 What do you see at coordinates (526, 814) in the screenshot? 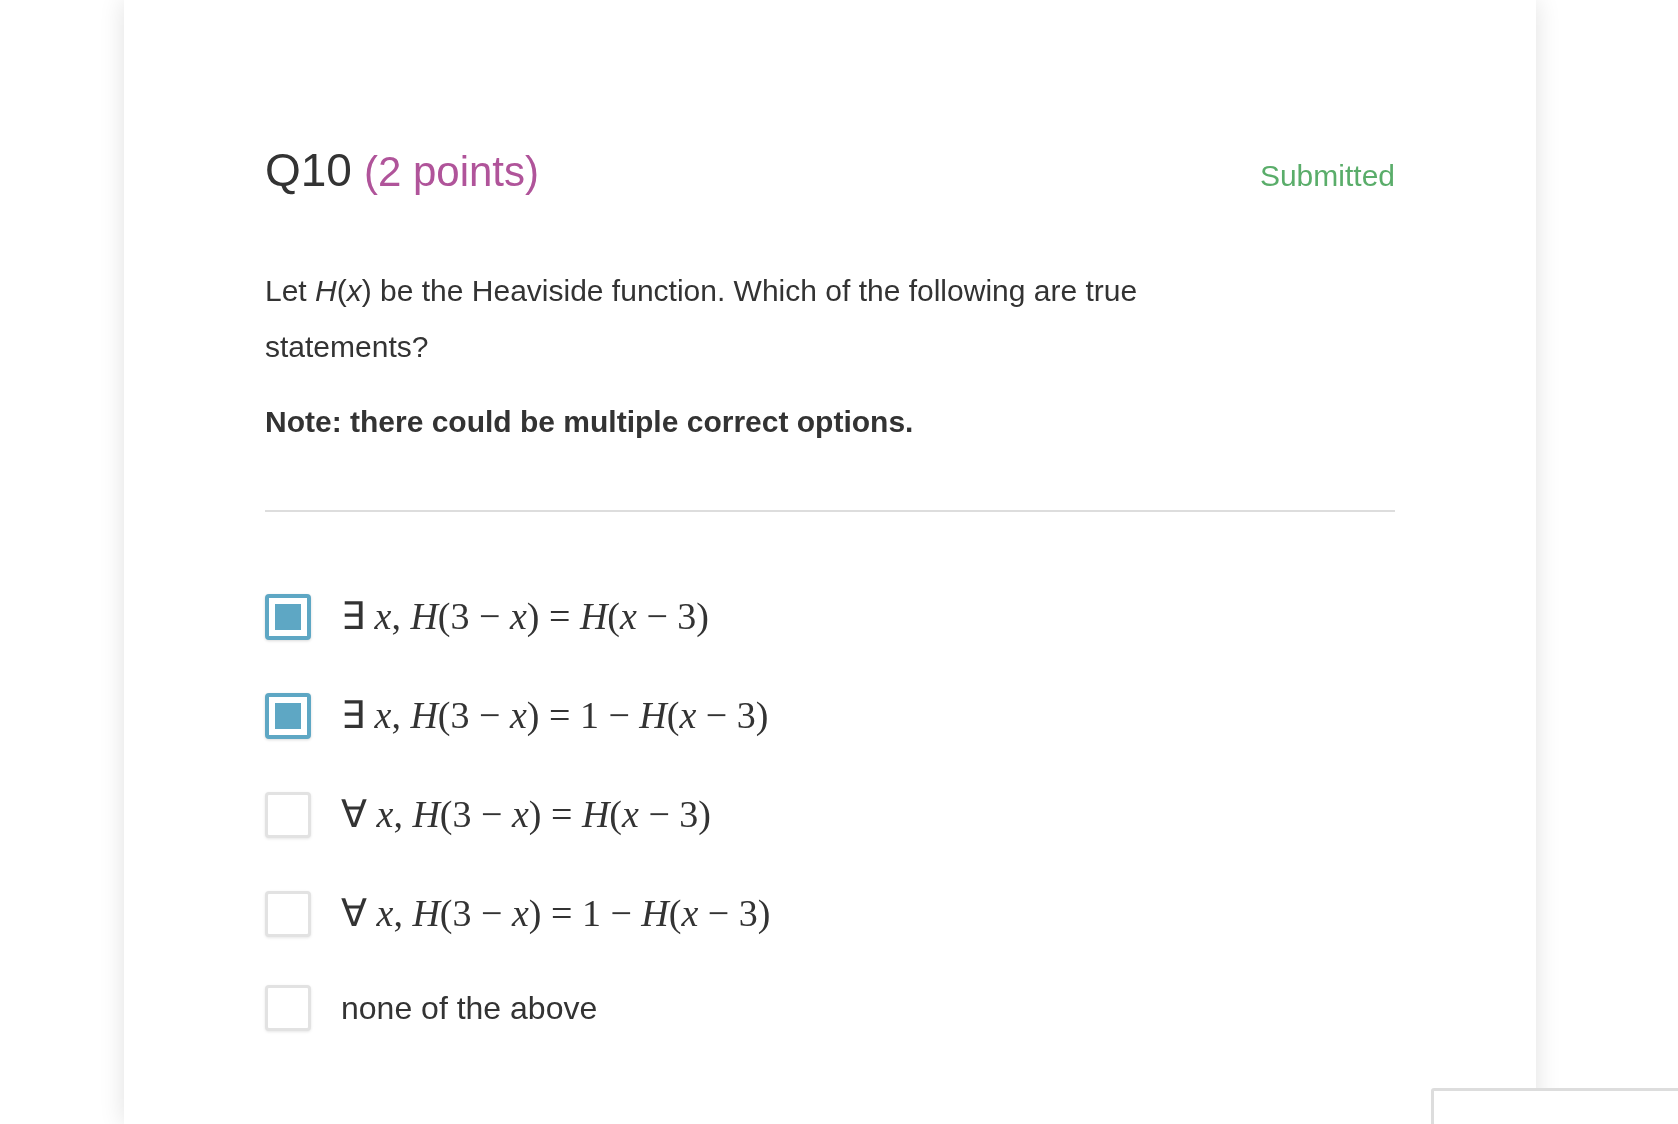
I see `option-label: ∀ x, H(3 − x) = H(x − 3)` at bounding box center [526, 814].